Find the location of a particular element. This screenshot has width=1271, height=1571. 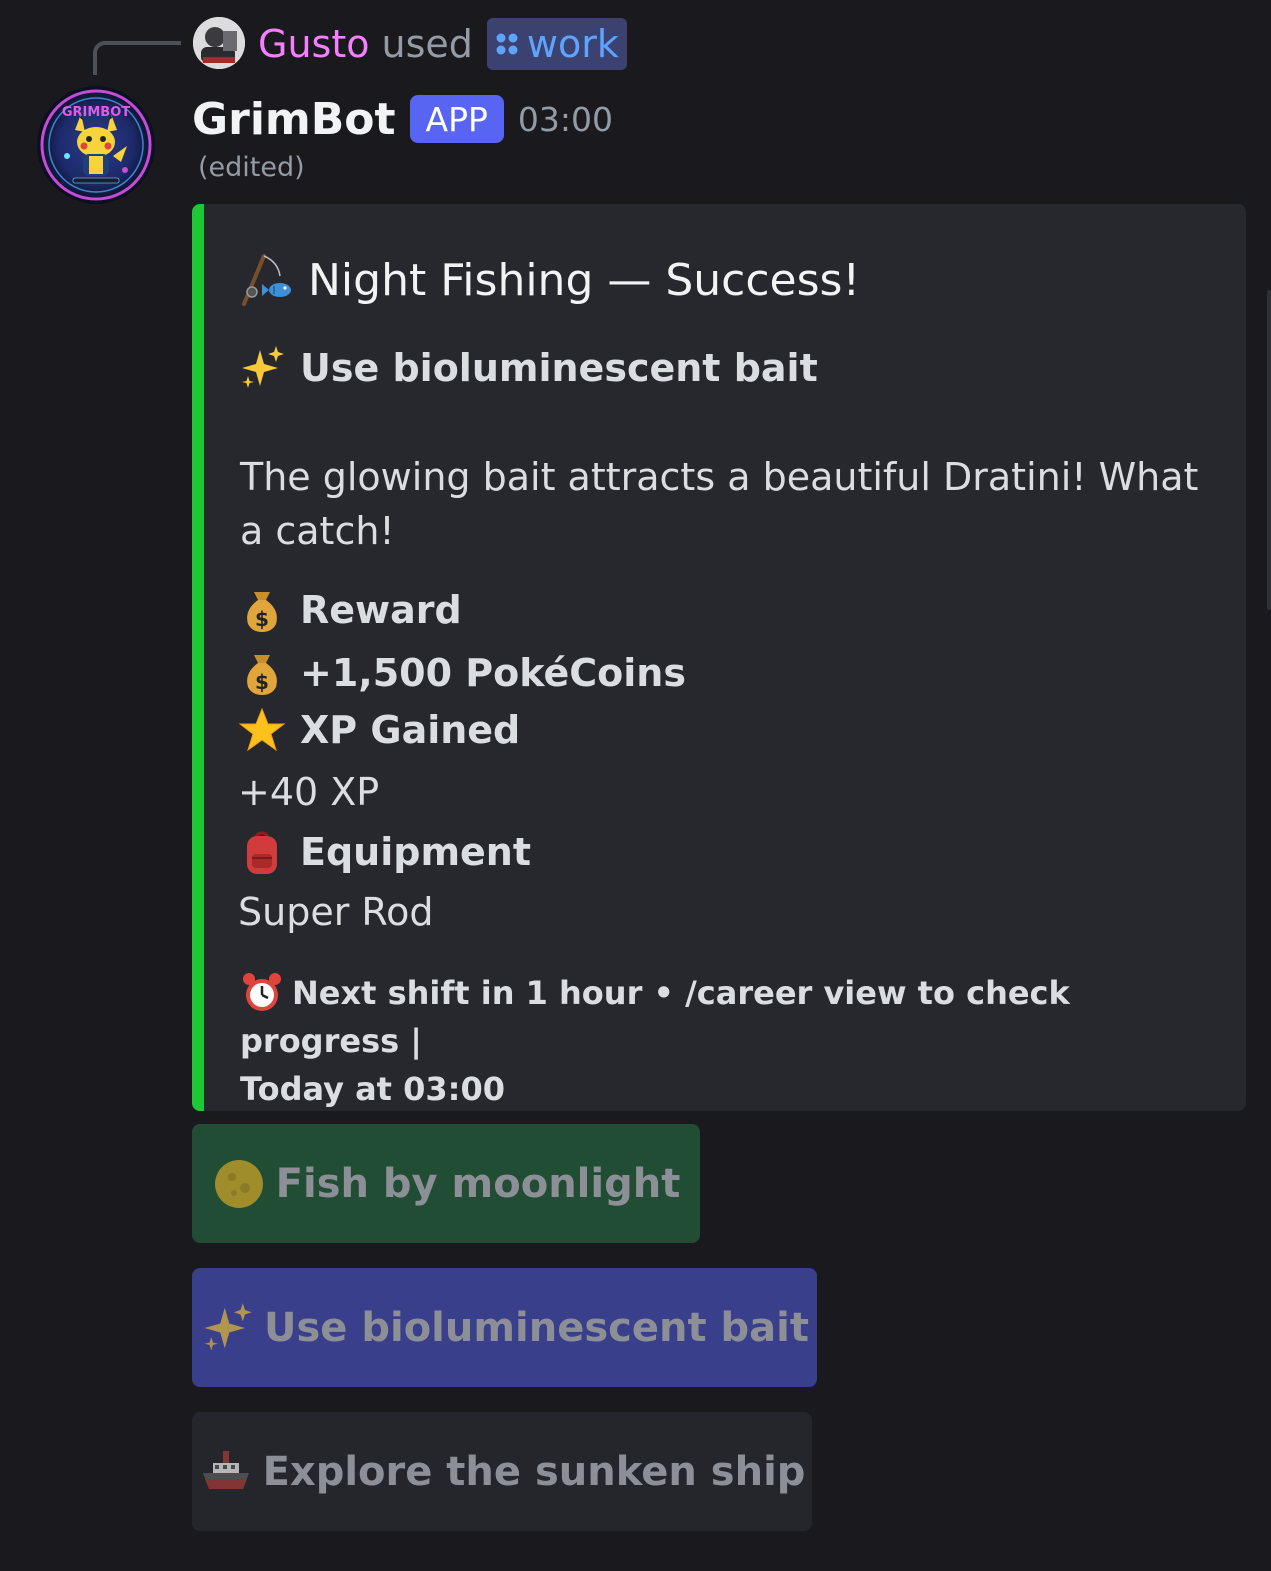

embed-title: Night Fishing — Success! is located at coordinates (549, 280).